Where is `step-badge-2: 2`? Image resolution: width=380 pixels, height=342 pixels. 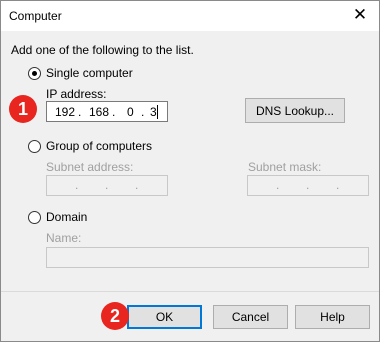
step-badge-2: 2 is located at coordinates (115, 316).